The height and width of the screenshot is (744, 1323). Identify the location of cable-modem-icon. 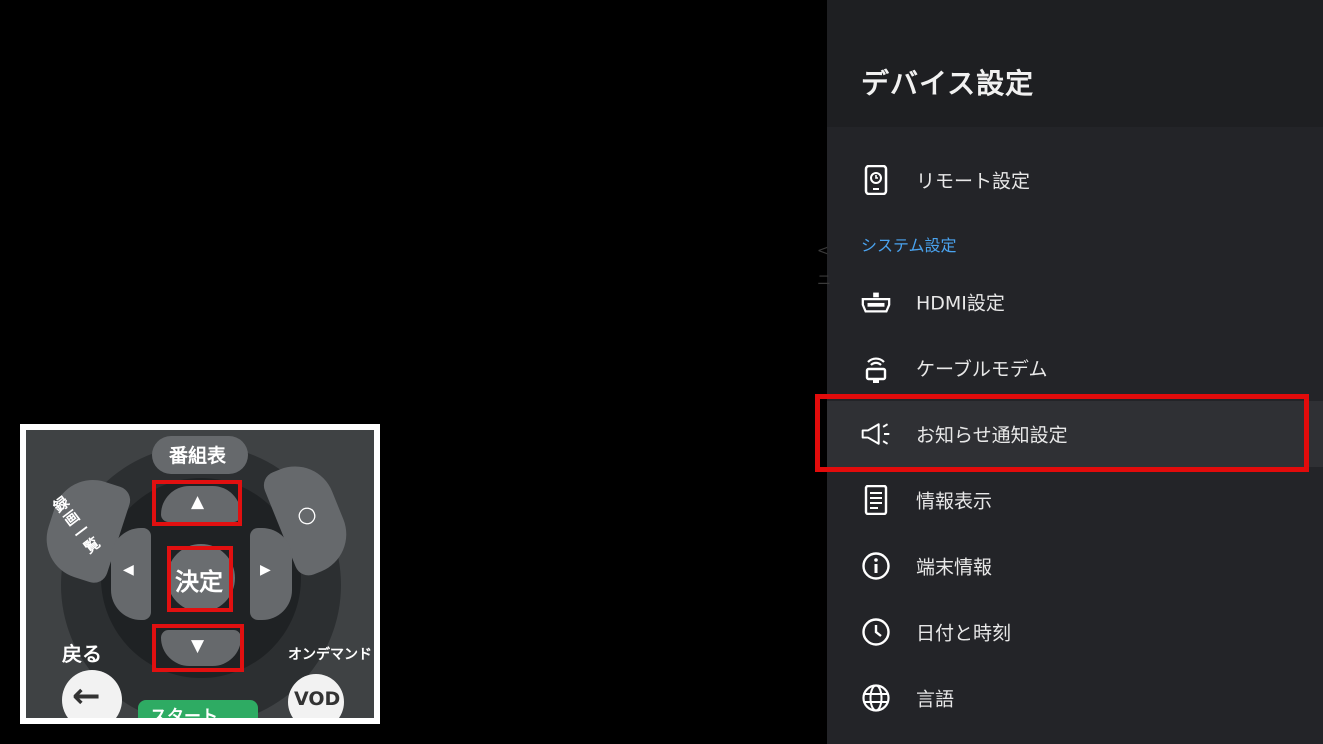
(876, 368).